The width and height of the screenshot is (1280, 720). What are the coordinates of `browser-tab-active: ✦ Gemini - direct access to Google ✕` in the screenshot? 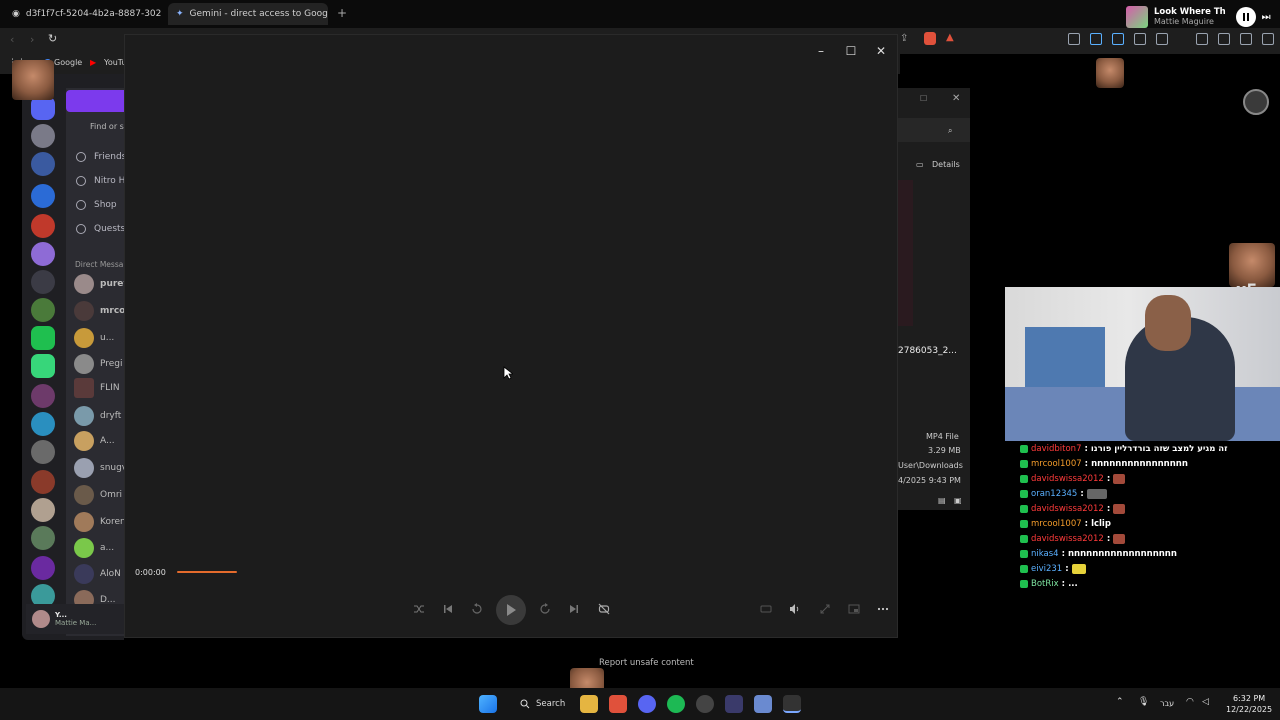 It's located at (248, 14).